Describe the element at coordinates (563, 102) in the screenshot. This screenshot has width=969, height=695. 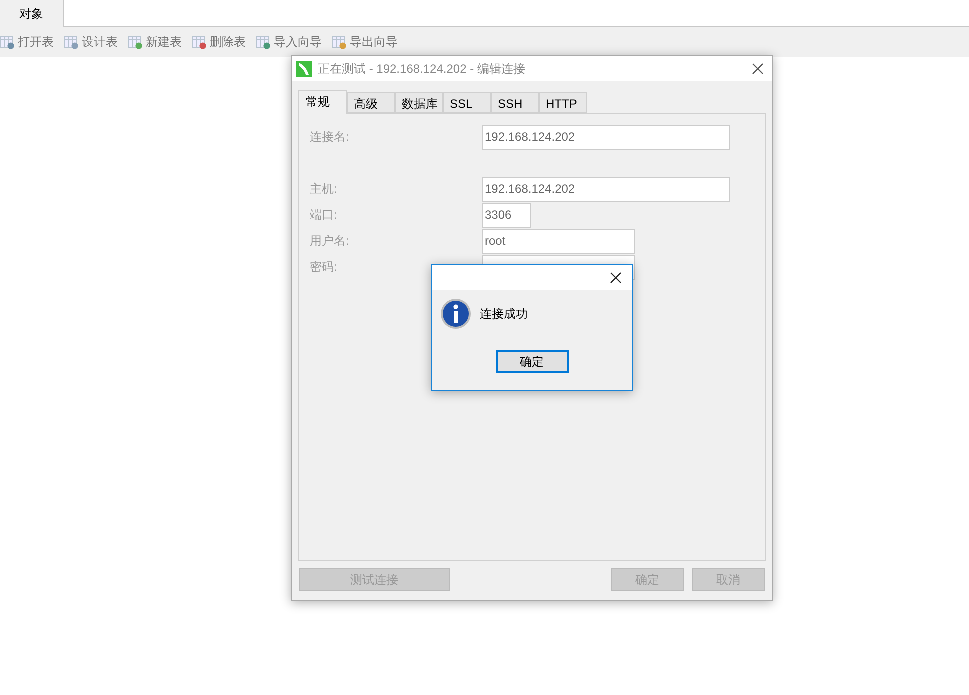
I see `tab: HTTP` at that location.